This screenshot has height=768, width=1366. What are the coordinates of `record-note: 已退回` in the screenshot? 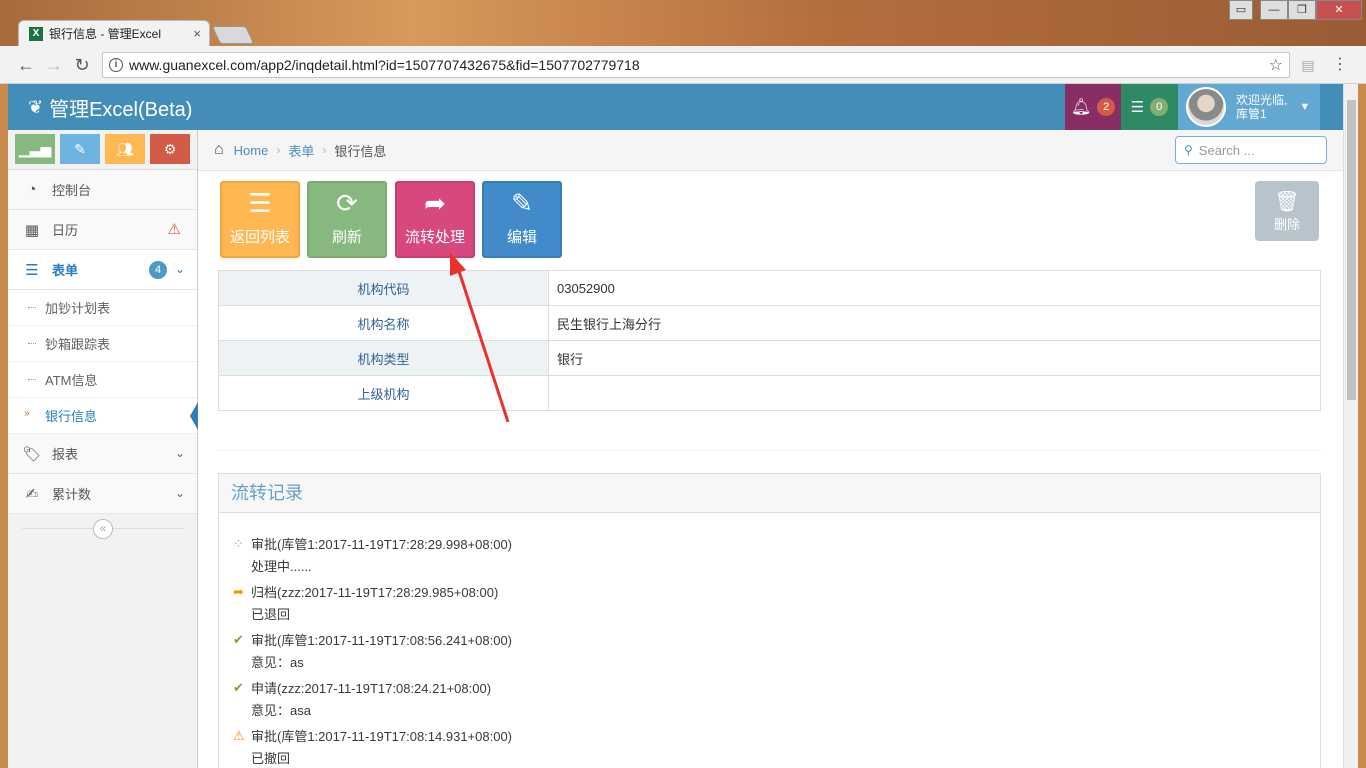 It's located at (271, 614).